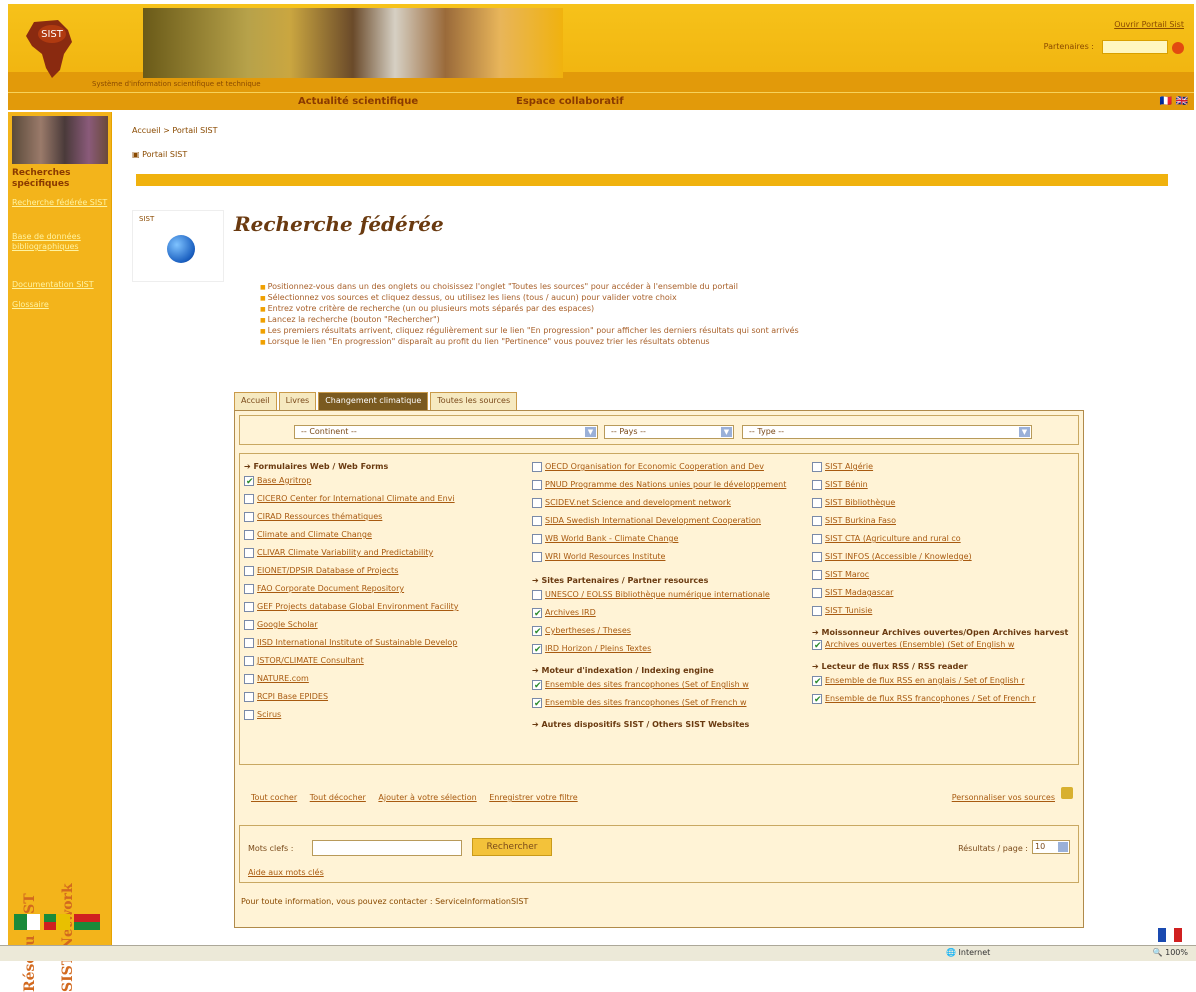 This screenshot has width=1196, height=992. Describe the element at coordinates (384, 663) in the screenshot. I see `source-item: JSTOR/CLIMATE Consultant` at that location.